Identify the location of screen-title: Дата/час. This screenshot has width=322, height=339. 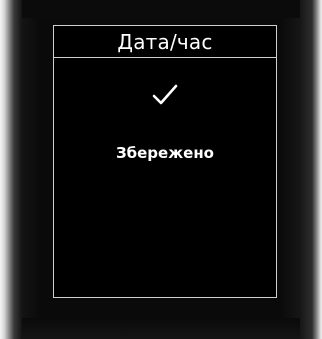
(165, 42).